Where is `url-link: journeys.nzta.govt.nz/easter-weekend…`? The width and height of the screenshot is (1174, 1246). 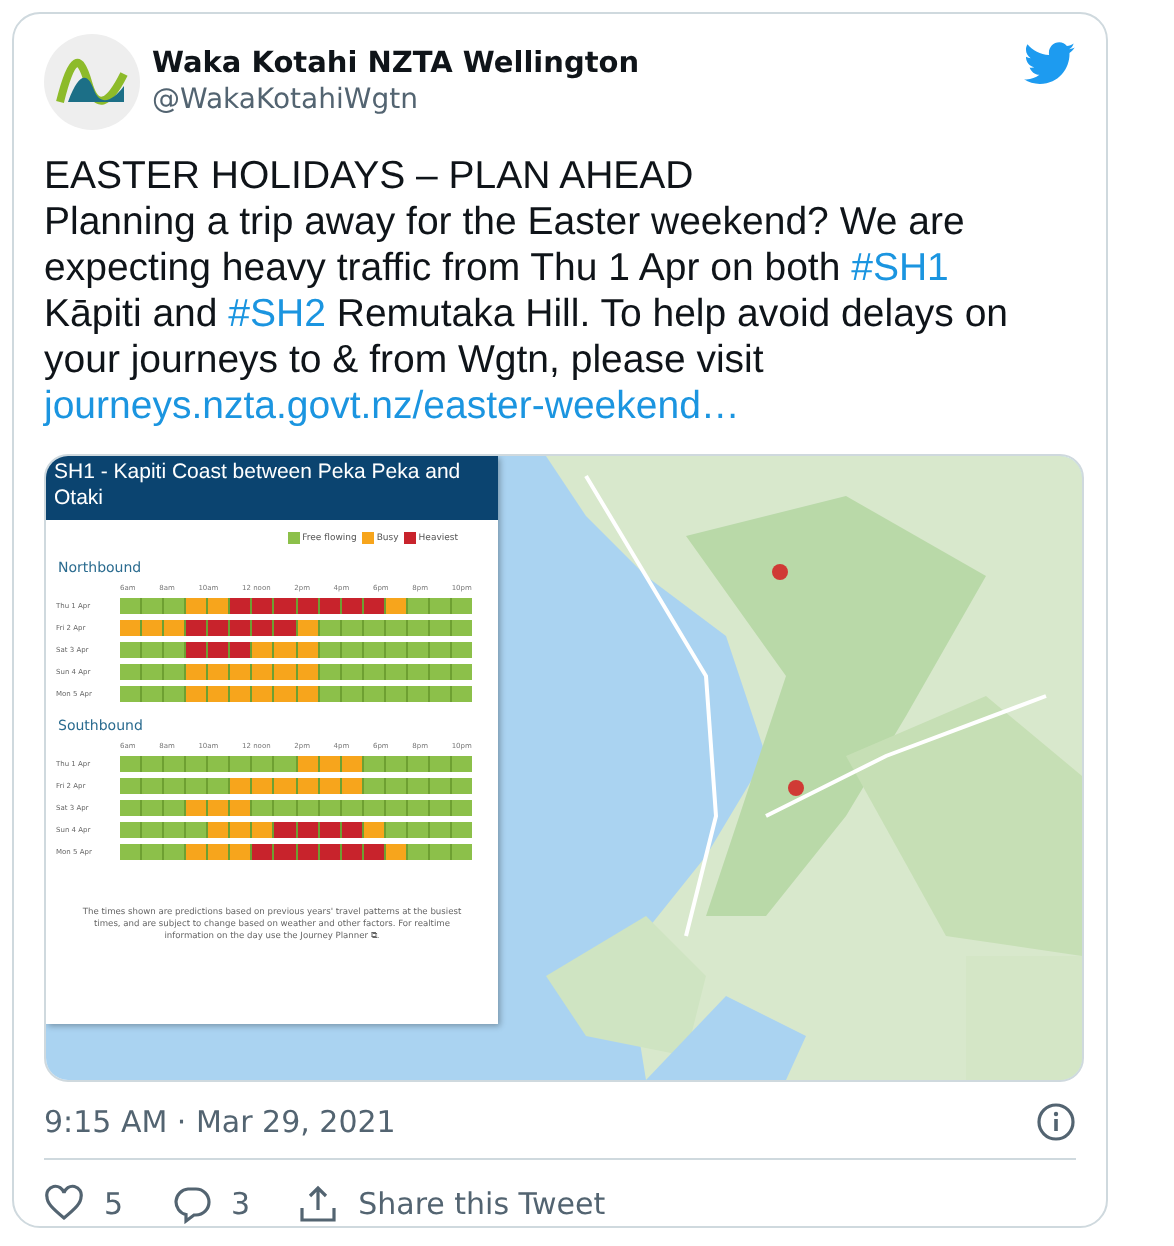 url-link: journeys.nzta.govt.nz/easter-weekend… is located at coordinates (392, 406).